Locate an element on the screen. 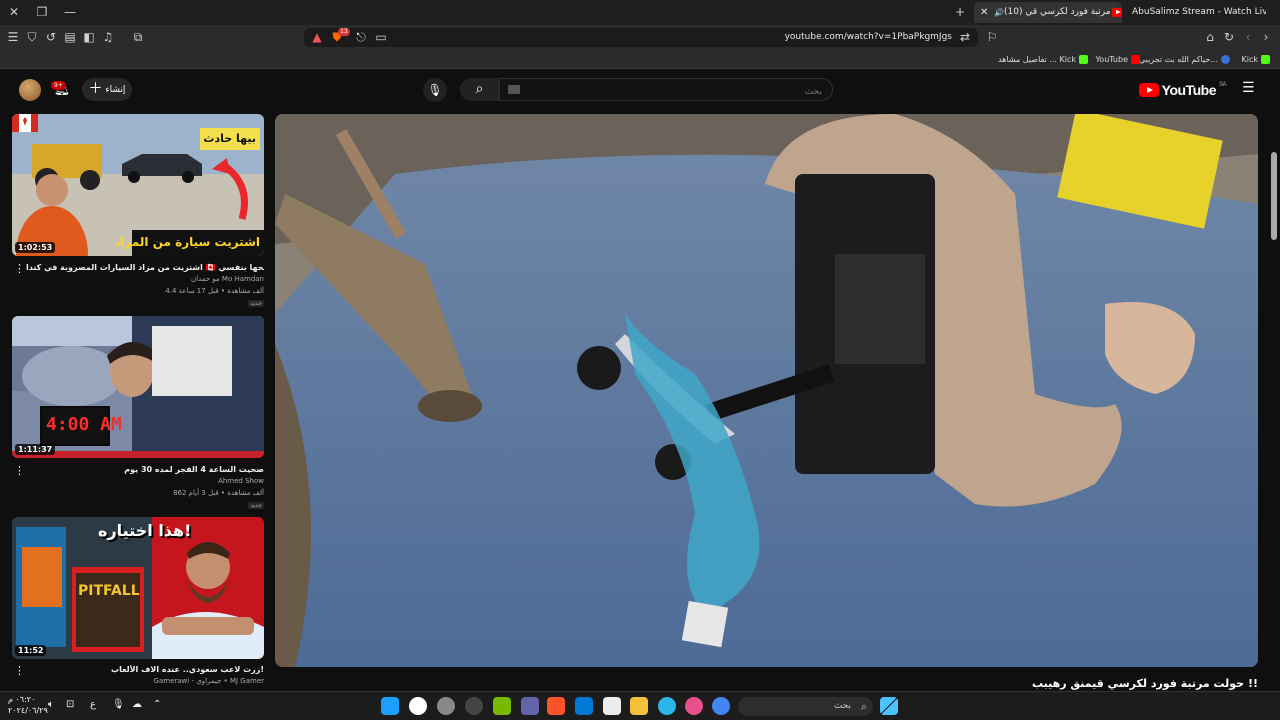  guide-menu-icon: ☰ is located at coordinates (1249, 88).